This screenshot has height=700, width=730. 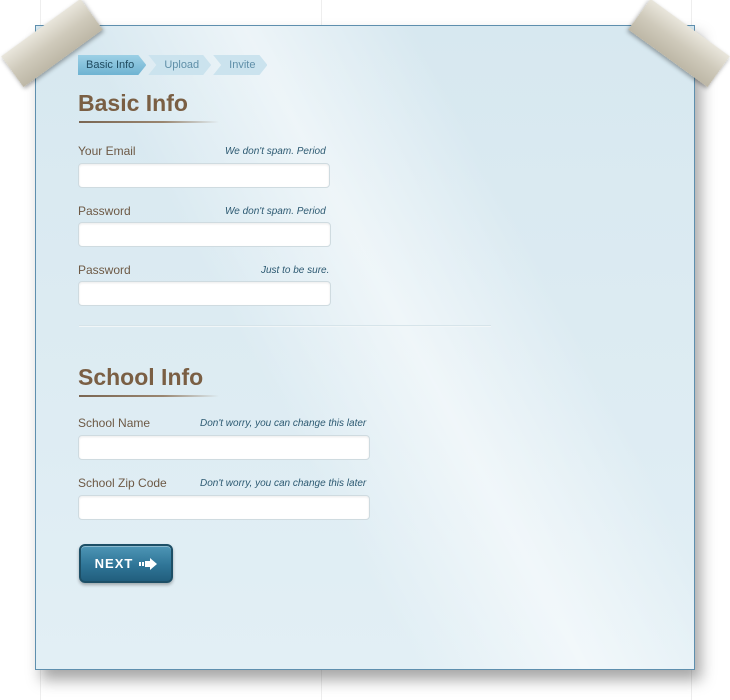 What do you see at coordinates (179, 65) in the screenshot?
I see `step-upload: Upload` at bounding box center [179, 65].